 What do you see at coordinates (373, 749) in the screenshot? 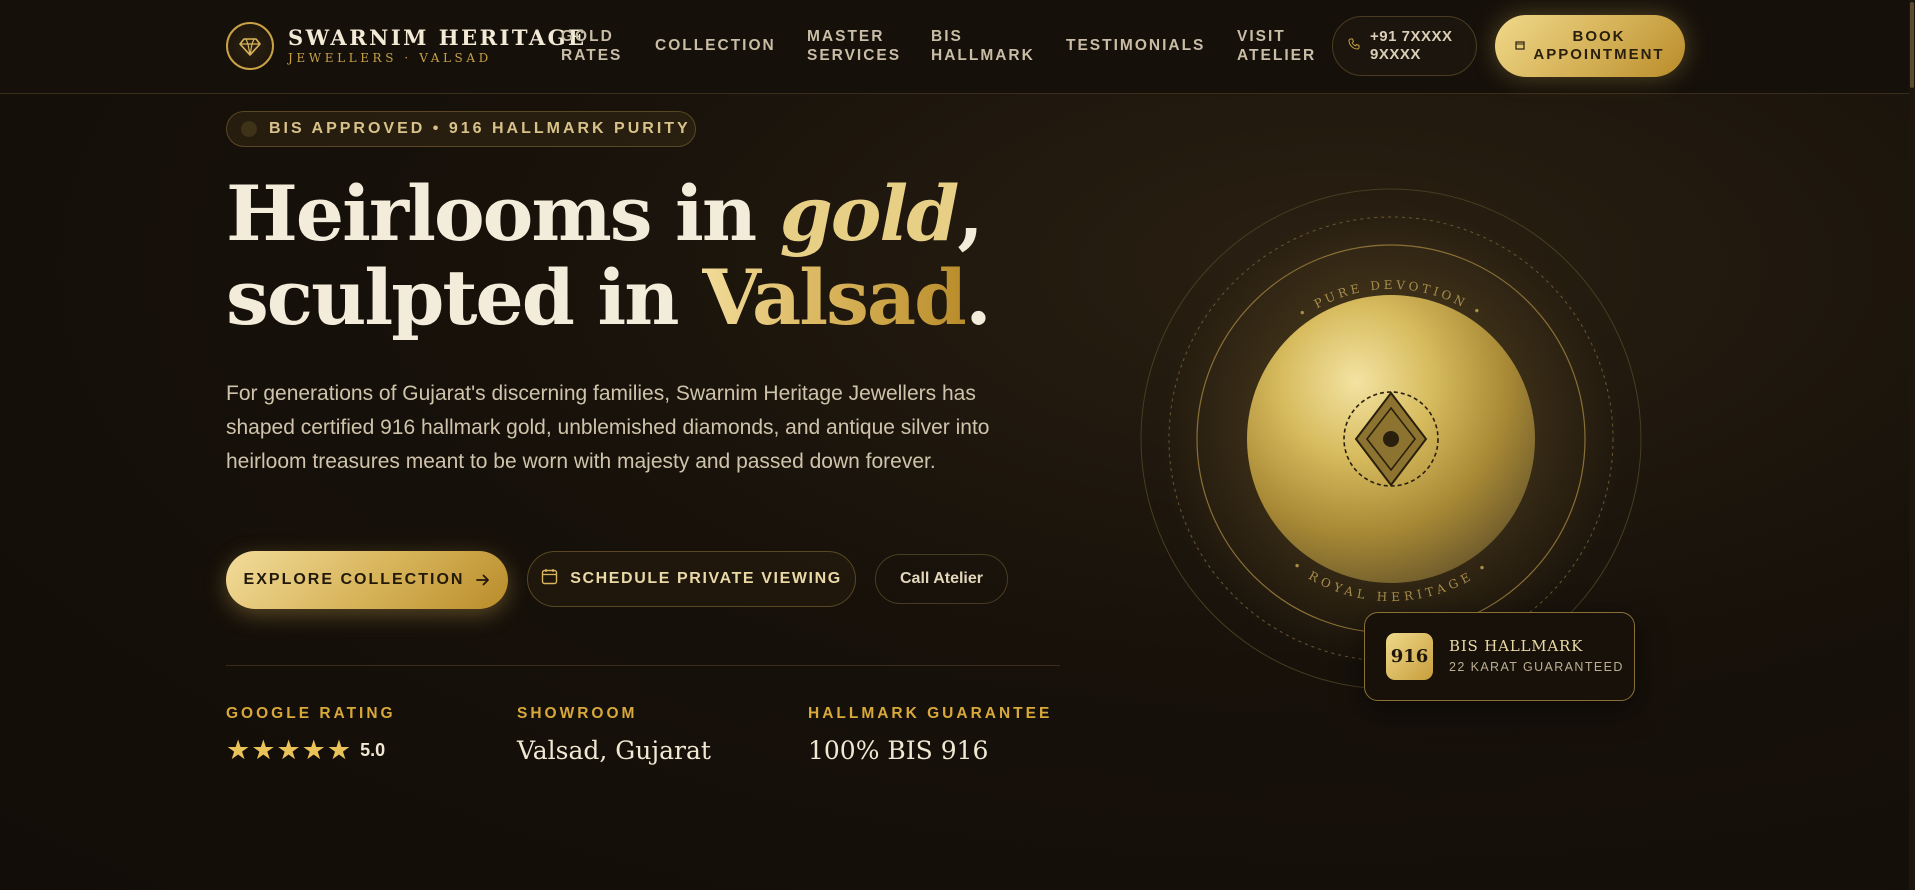
I see `rating-value: 5.0` at bounding box center [373, 749].